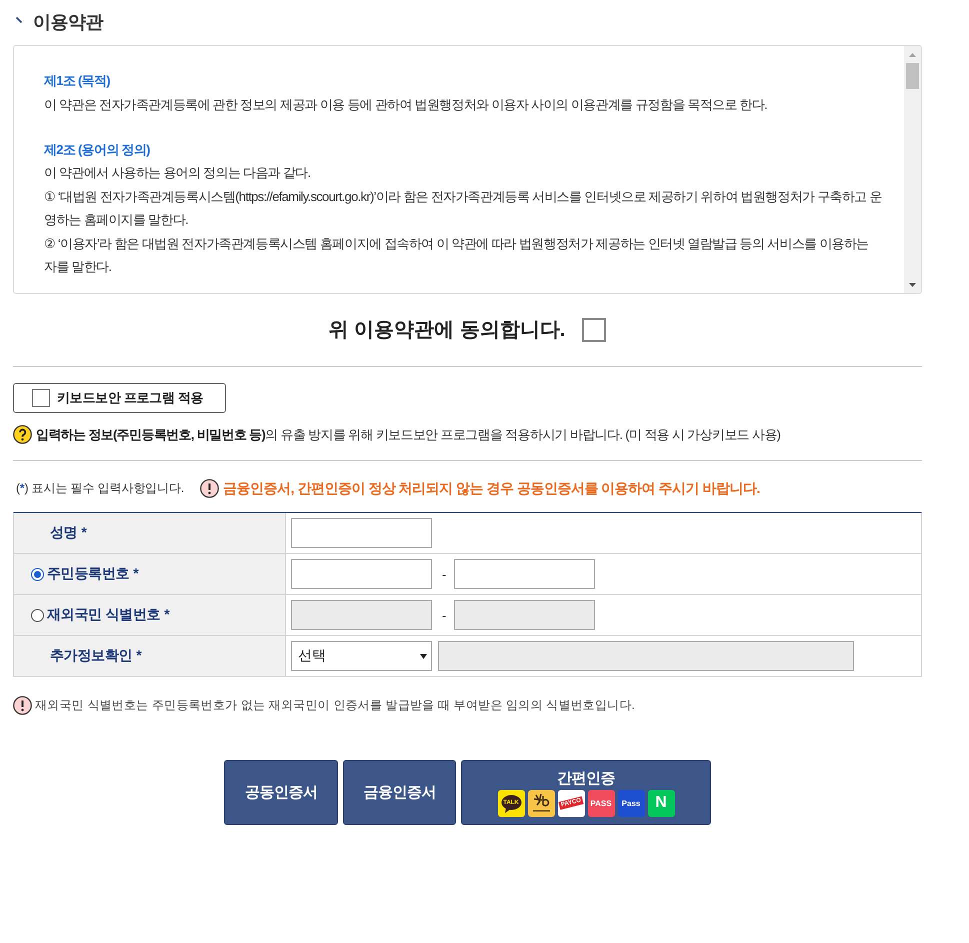 The image size is (969, 943). Describe the element at coordinates (119, 398) in the screenshot. I see `keyboard-security-button: 키보드보안 프로그램 적용` at that location.